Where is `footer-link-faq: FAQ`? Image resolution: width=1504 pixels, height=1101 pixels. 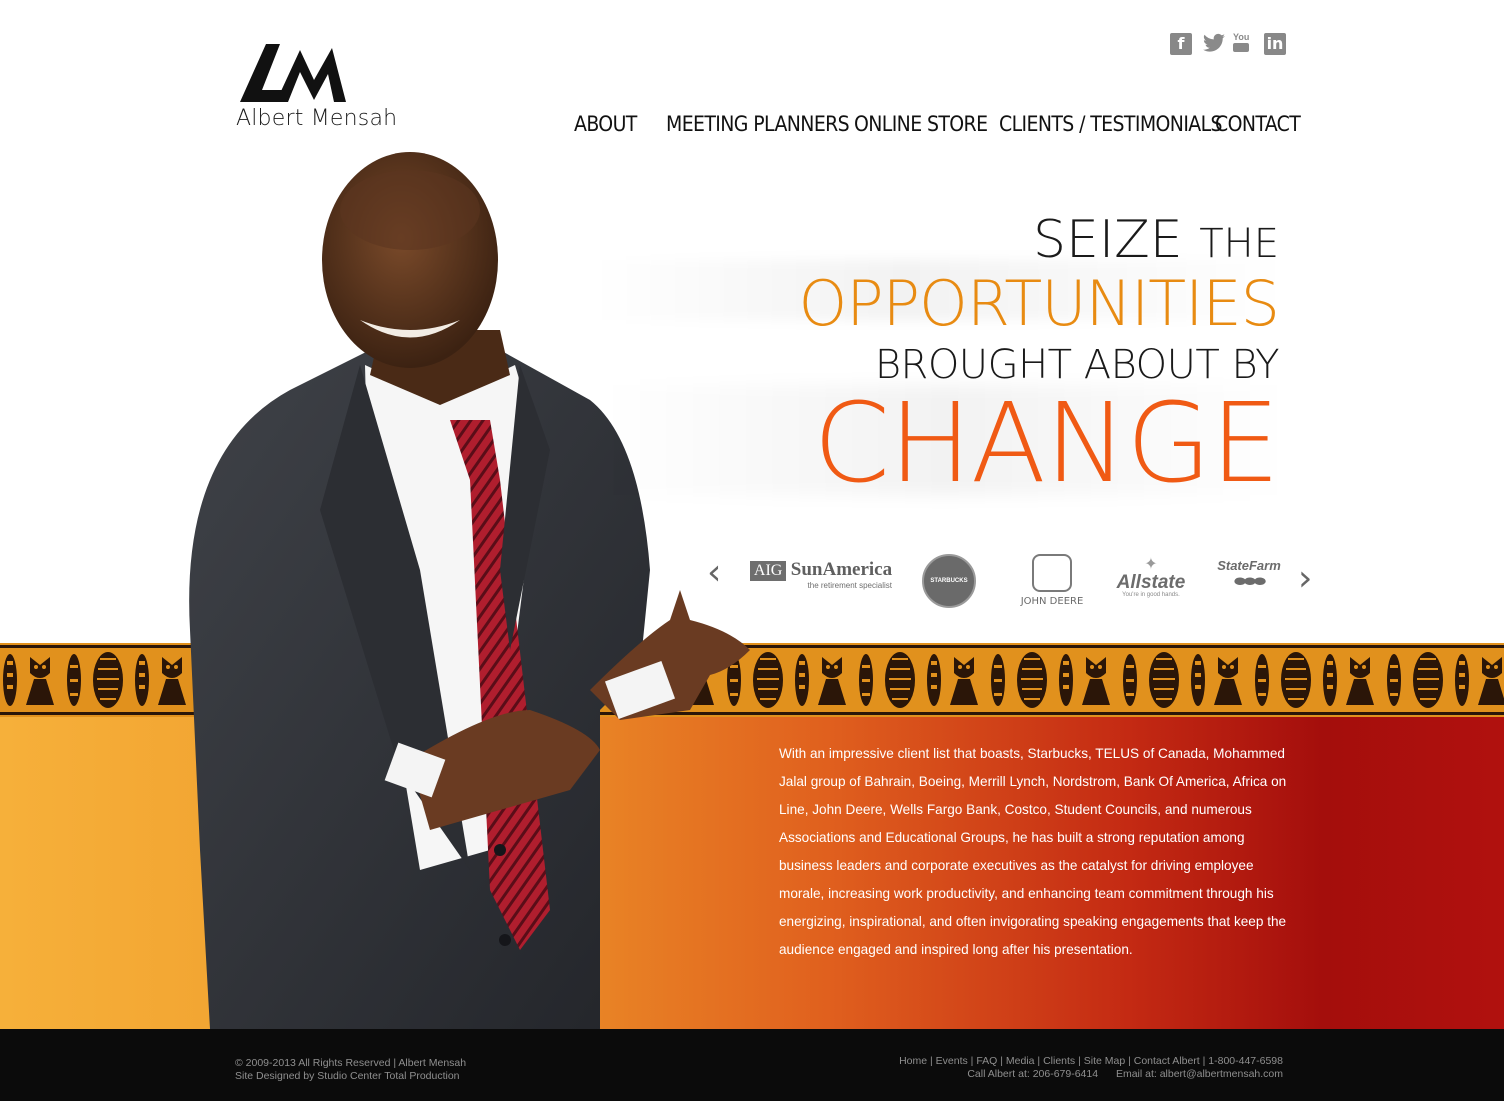 footer-link-faq: FAQ is located at coordinates (986, 1061).